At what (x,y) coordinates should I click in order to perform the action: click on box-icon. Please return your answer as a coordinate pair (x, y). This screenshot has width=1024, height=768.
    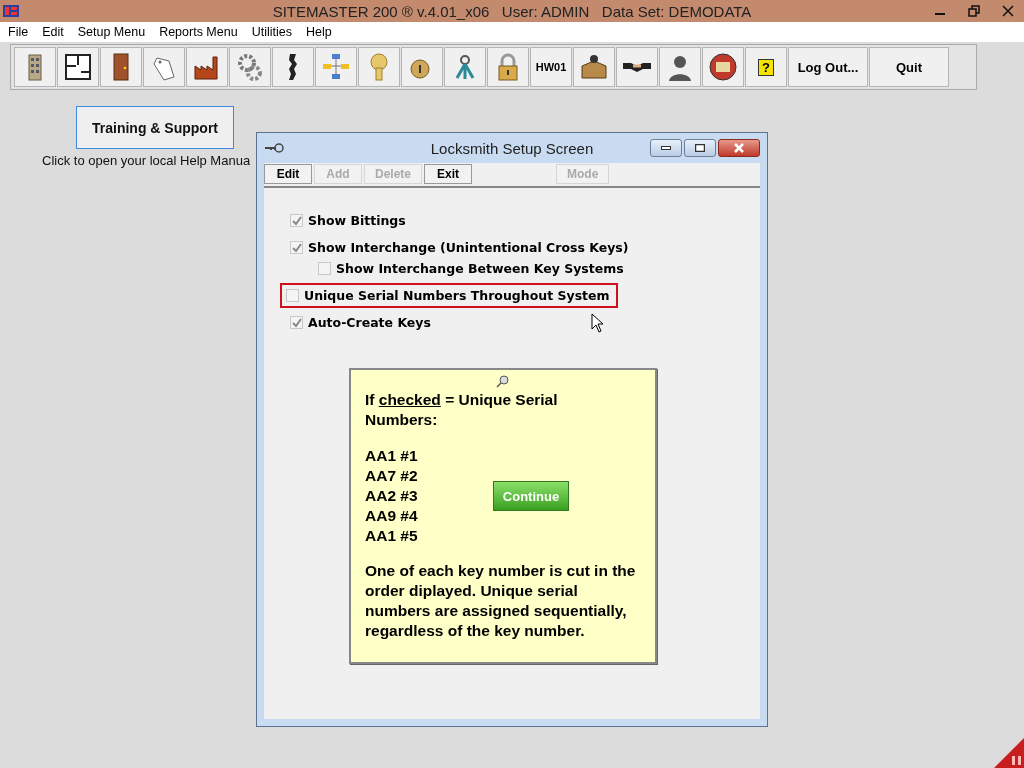
    Looking at the image, I should click on (594, 67).